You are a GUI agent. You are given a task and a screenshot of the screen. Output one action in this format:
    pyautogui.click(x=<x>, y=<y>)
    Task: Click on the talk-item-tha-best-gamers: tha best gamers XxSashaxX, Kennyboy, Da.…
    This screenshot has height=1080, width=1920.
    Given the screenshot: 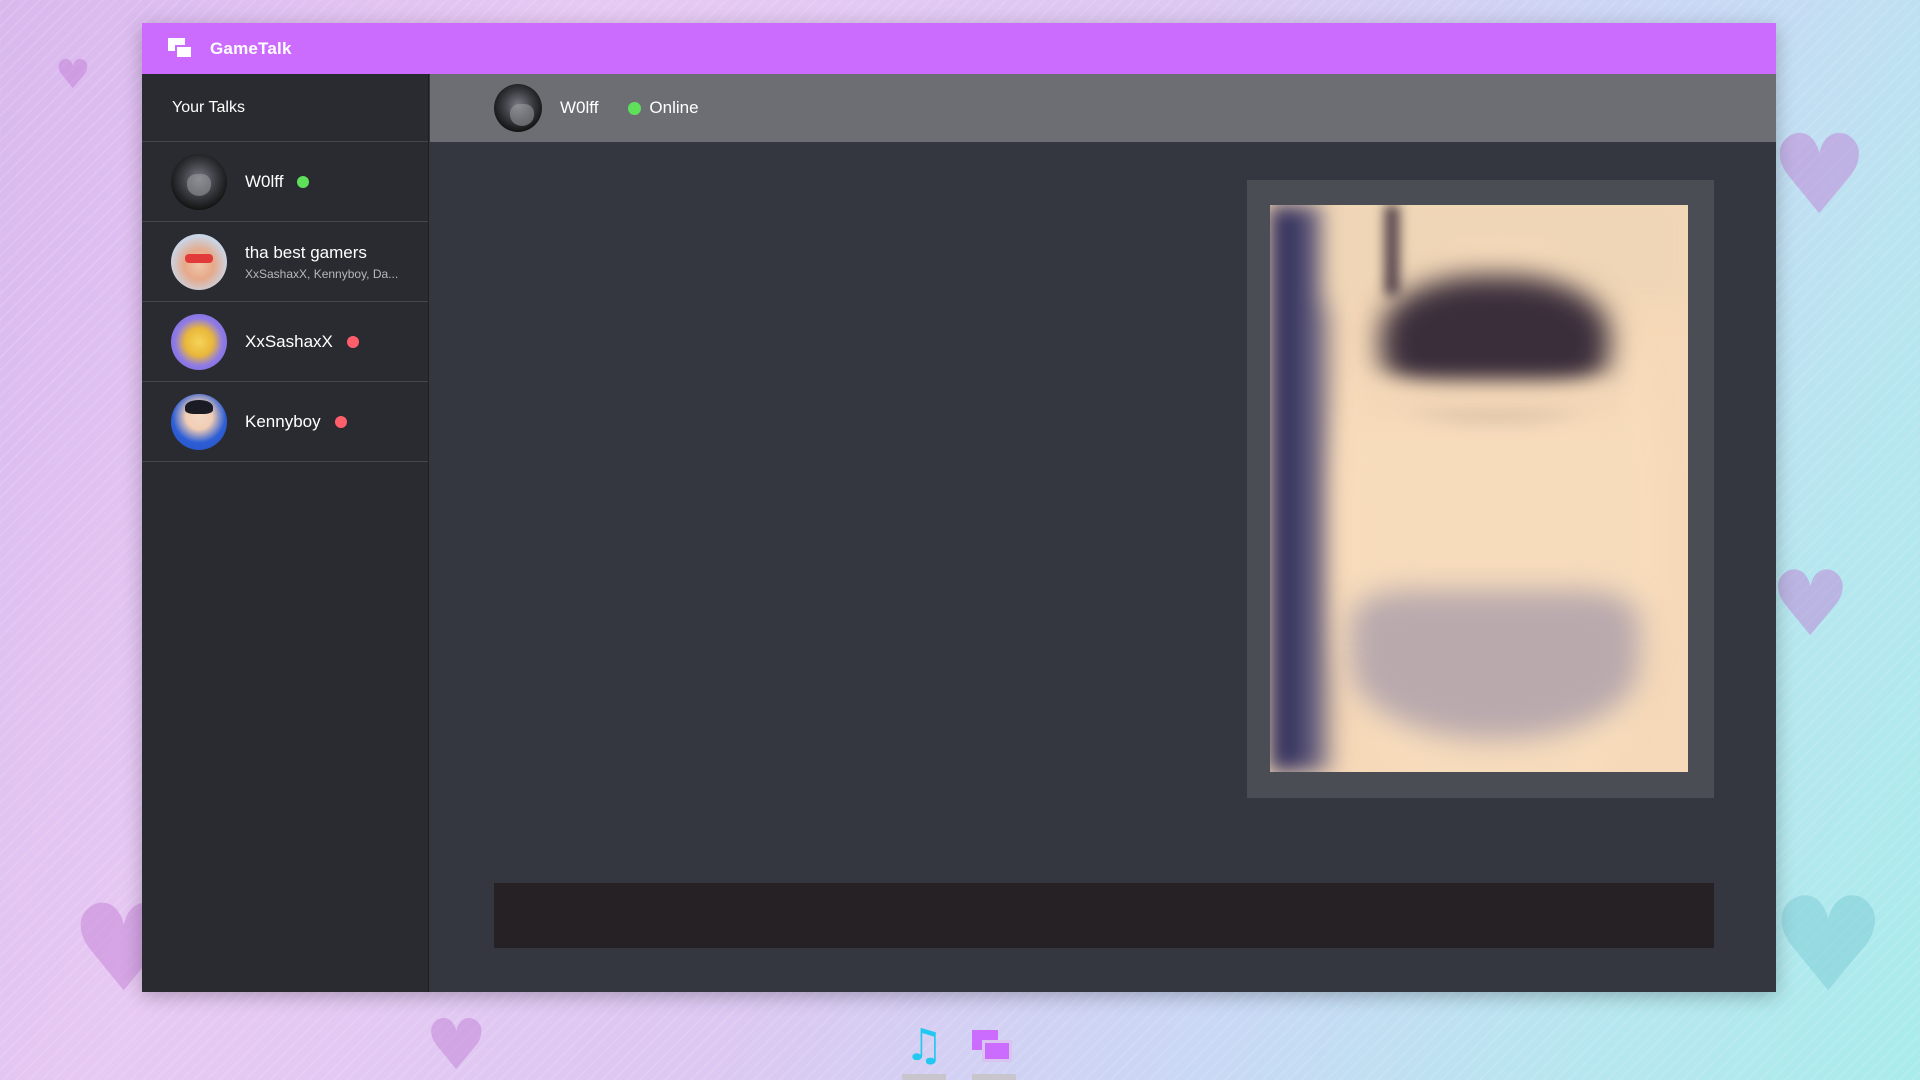 What is the action you would take?
    pyautogui.click(x=285, y=262)
    